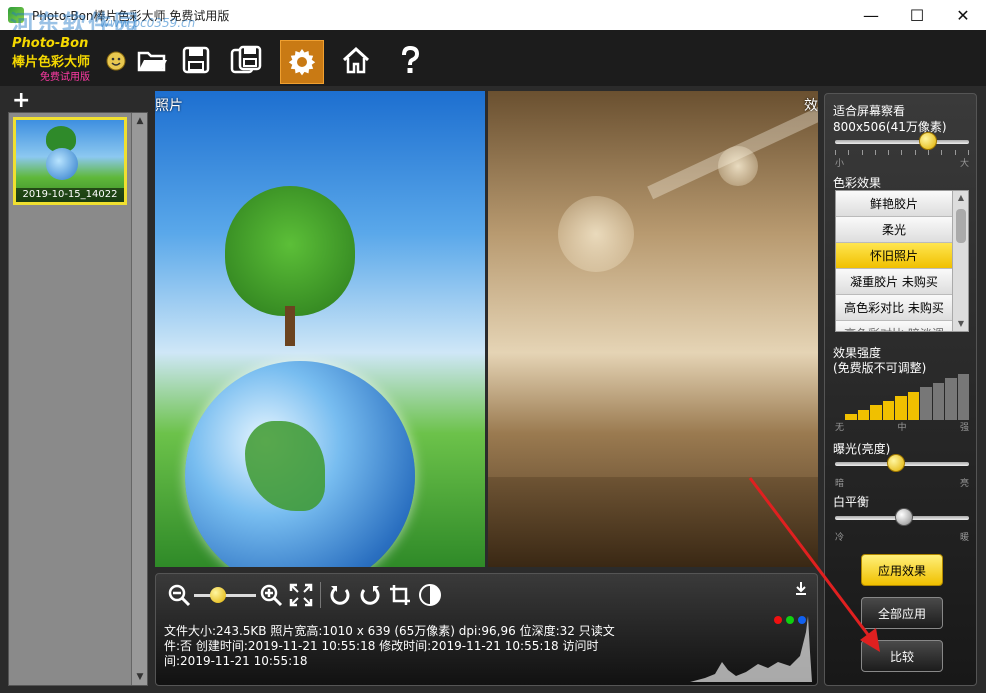  Describe the element at coordinates (928, 141) in the screenshot. I see `view-size-slider-knob` at that location.